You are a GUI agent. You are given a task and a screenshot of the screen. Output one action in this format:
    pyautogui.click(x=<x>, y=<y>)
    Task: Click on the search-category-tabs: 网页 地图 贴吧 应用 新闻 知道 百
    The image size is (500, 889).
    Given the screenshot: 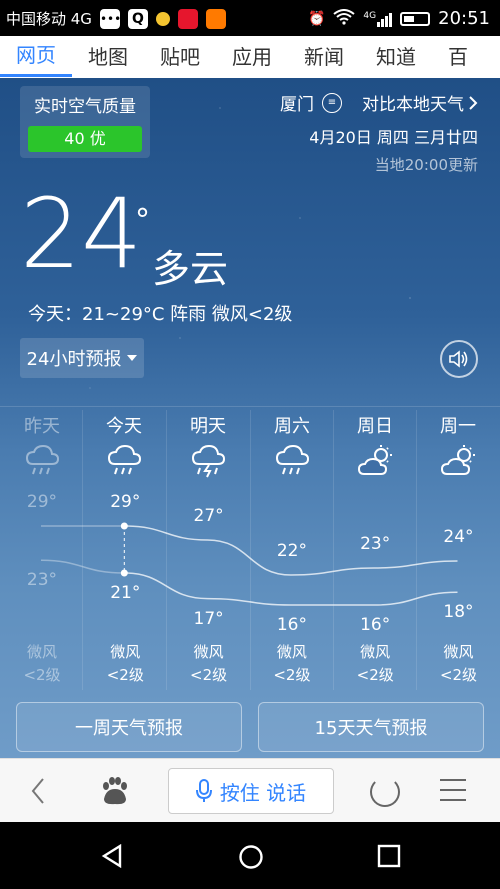 What is the action you would take?
    pyautogui.click(x=250, y=57)
    